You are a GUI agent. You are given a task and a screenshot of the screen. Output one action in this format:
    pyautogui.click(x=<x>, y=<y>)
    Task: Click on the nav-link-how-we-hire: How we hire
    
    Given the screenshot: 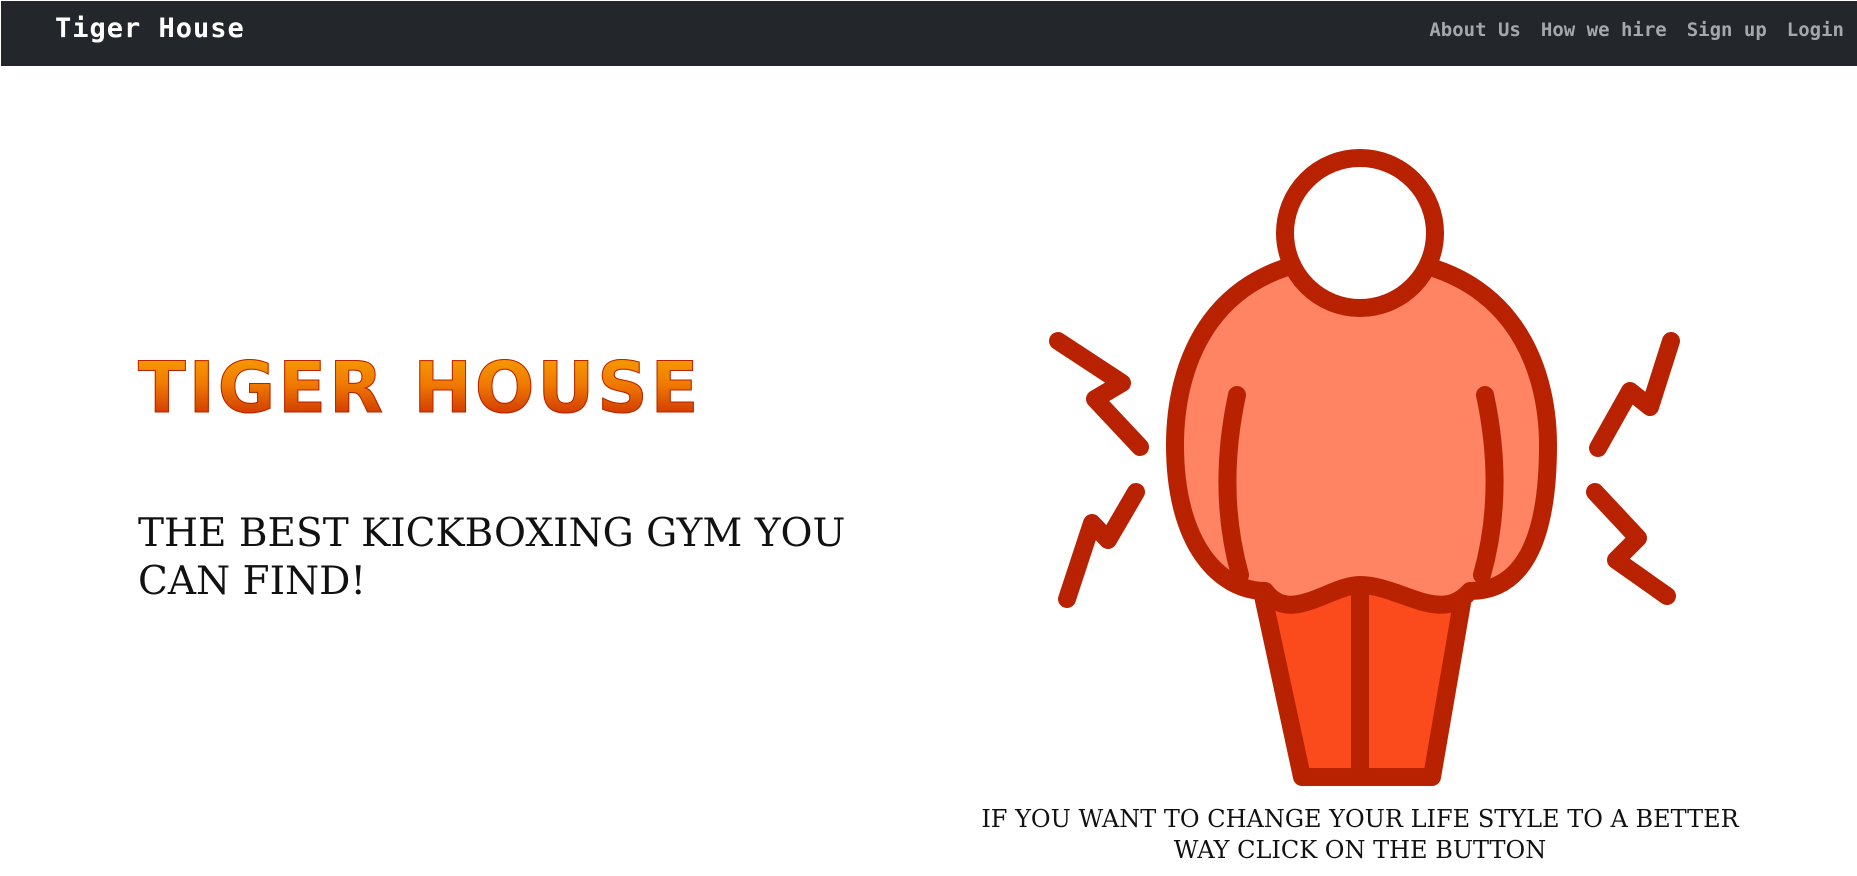 What is the action you would take?
    pyautogui.click(x=1604, y=30)
    